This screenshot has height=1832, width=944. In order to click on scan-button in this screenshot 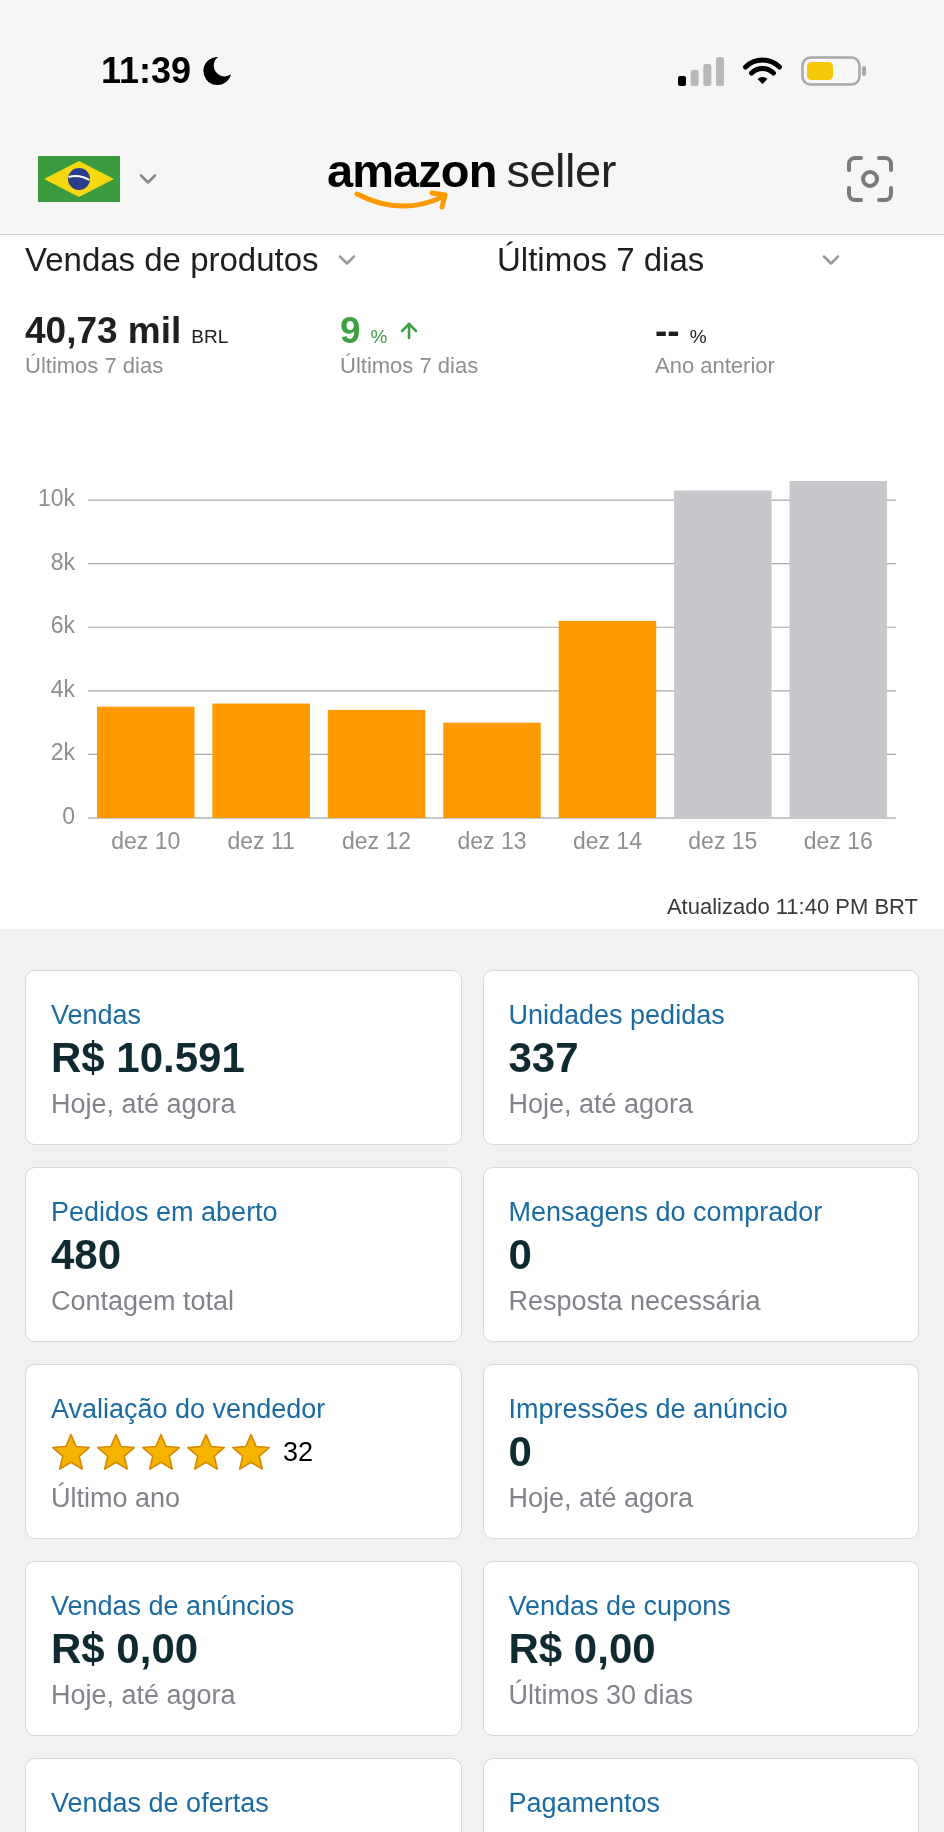, I will do `click(870, 179)`.